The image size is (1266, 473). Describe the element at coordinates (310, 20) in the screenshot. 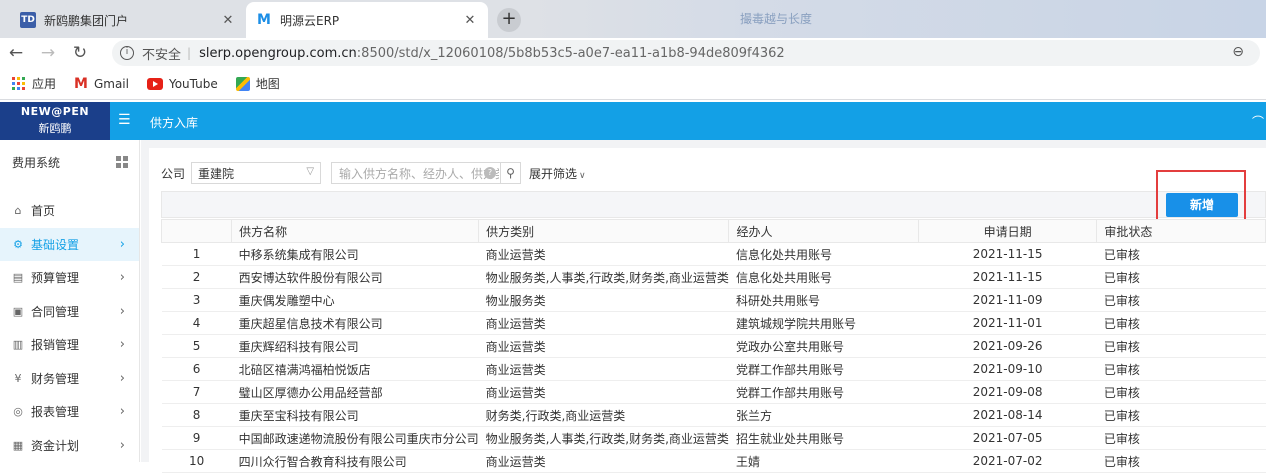

I see `tab-title: 明源云ERP` at that location.